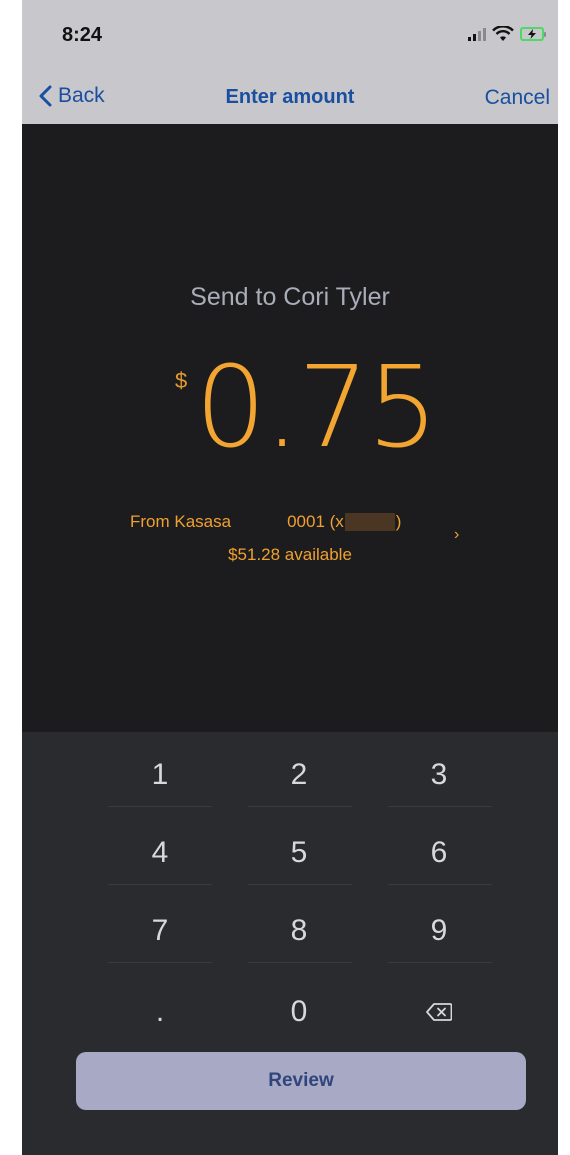  I want to click on chevron-right-icon: ›, so click(456, 535).